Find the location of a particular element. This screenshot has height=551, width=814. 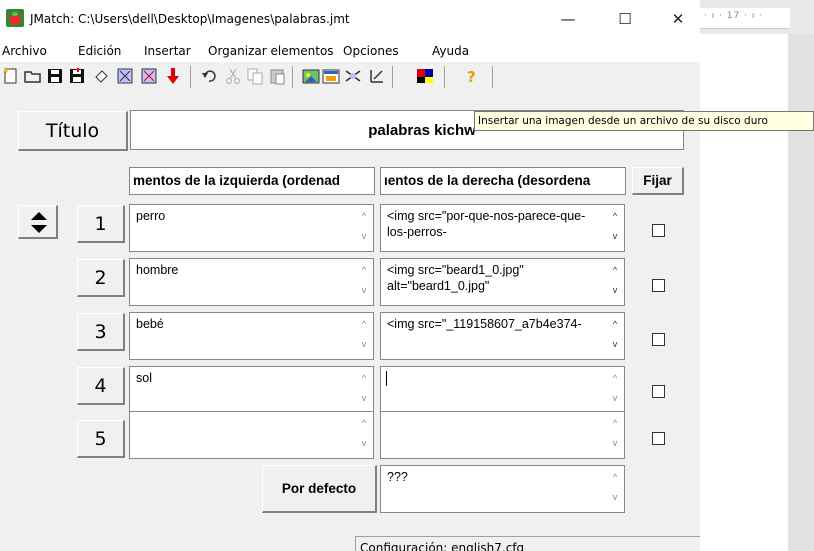

default-value-field: ??? ^ v is located at coordinates (502, 489).